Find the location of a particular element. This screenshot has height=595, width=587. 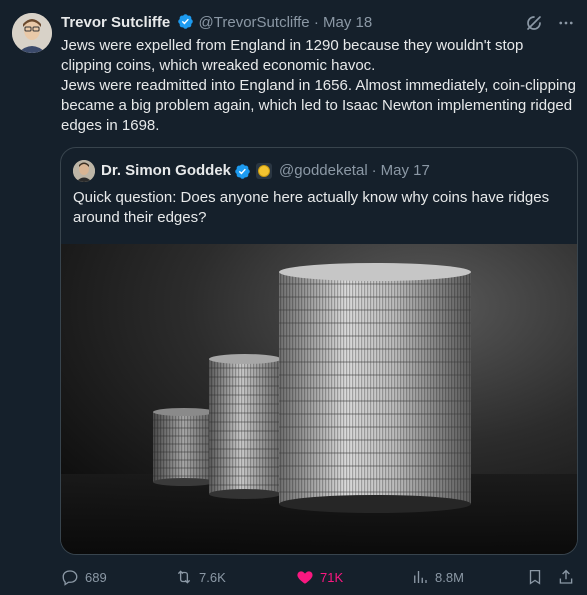

reply-button: 689 is located at coordinates (84, 577).